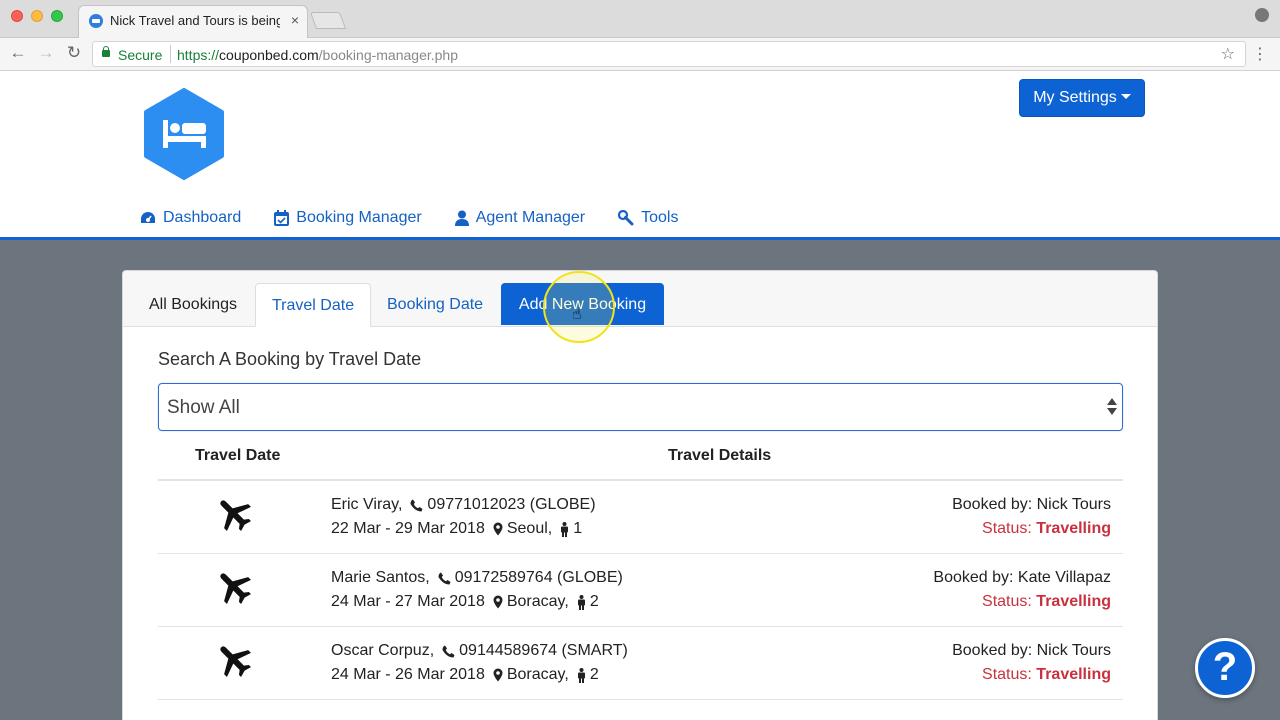 The height and width of the screenshot is (720, 1280). What do you see at coordinates (1075, 97) in the screenshot?
I see `my-settings-label: My Settings` at bounding box center [1075, 97].